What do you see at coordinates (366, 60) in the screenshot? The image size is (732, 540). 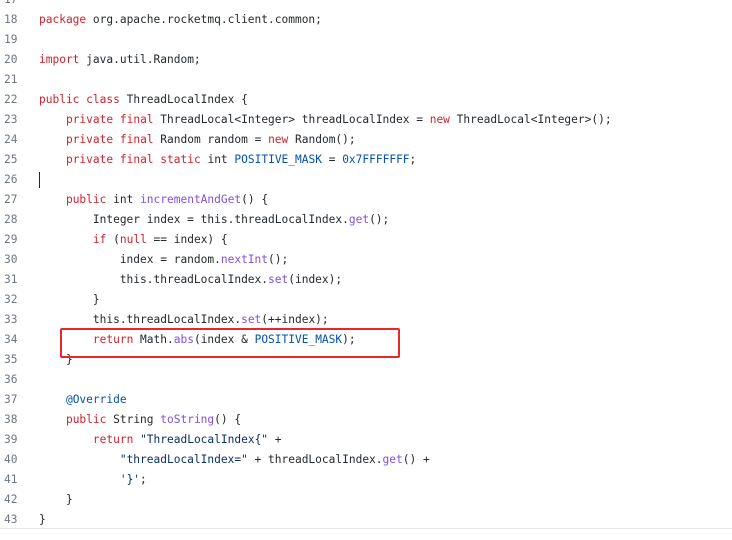 I see `code-line: 20 import java.util.Random;` at bounding box center [366, 60].